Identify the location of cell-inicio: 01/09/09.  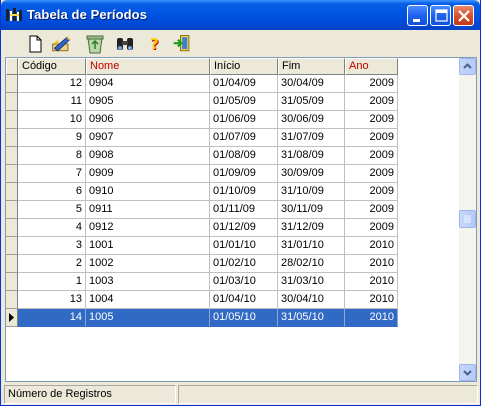
(244, 174).